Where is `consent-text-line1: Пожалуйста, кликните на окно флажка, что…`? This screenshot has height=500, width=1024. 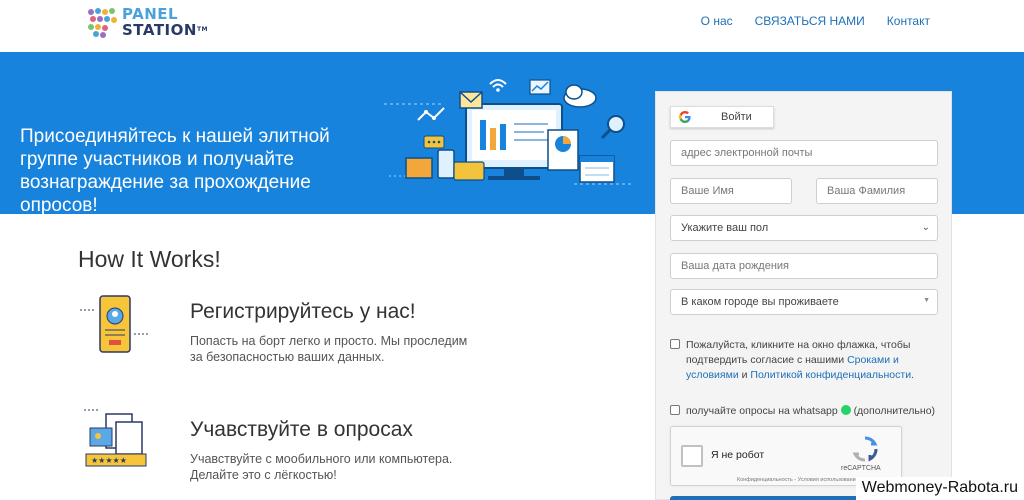
consent-text-line1: Пожалуйста, кликните на окно флажка, что… is located at coordinates (798, 345).